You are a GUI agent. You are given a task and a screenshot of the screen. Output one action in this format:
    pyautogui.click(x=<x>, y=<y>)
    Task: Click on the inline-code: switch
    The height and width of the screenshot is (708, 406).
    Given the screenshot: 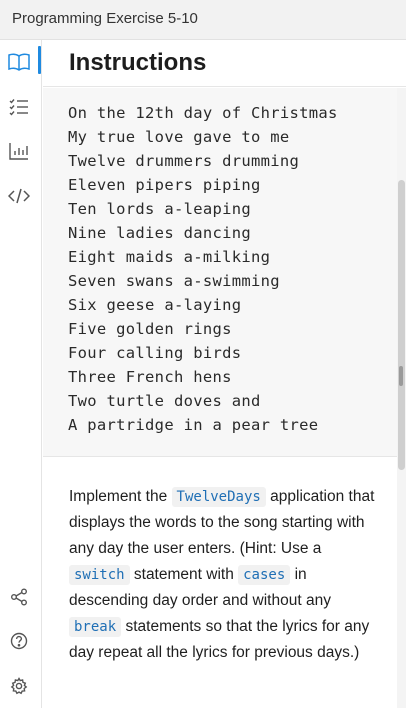 What is the action you would take?
    pyautogui.click(x=99, y=575)
    